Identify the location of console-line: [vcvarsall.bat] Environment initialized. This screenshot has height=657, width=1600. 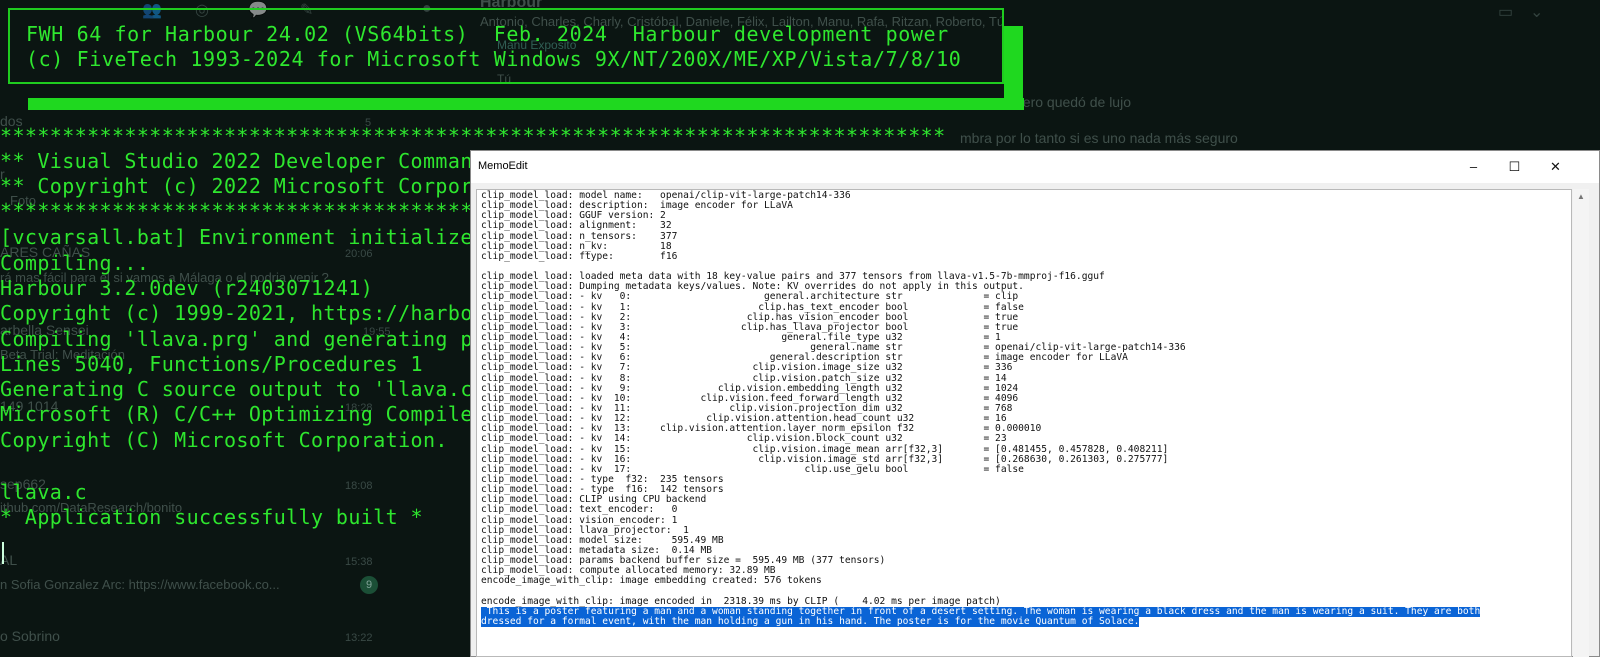
(243, 237).